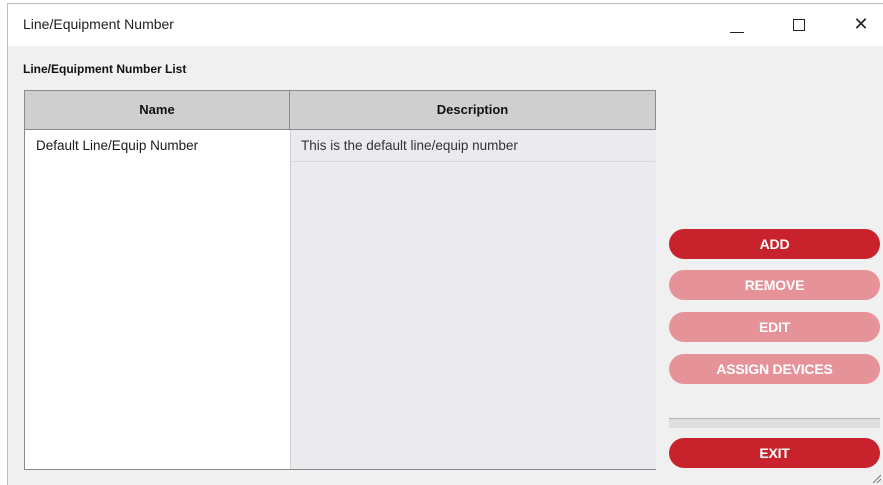  What do you see at coordinates (774, 327) in the screenshot?
I see `edit-button: EDIT` at bounding box center [774, 327].